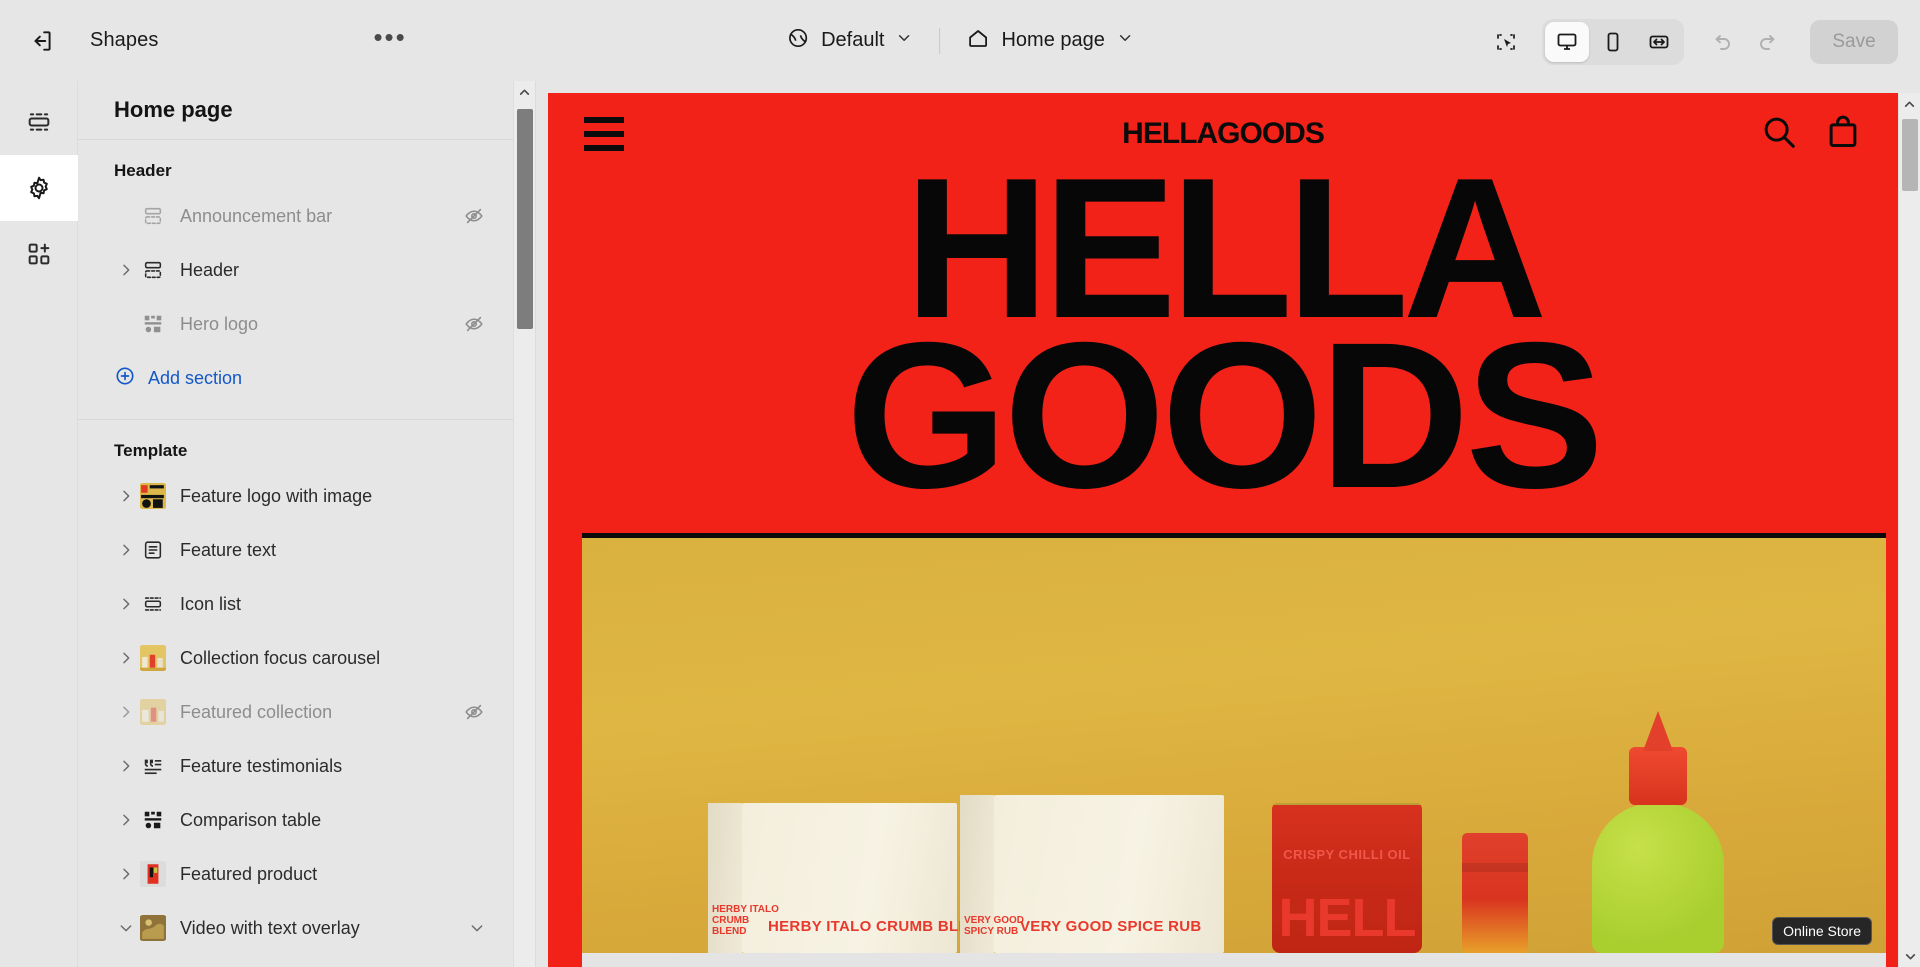  Describe the element at coordinates (151, 450) in the screenshot. I see `group-label: Template` at that location.